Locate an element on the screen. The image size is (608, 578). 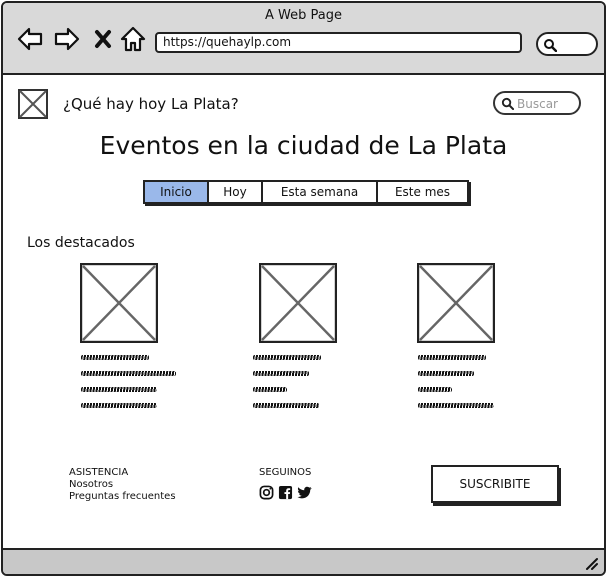
close-icon is located at coordinates (105, 39).